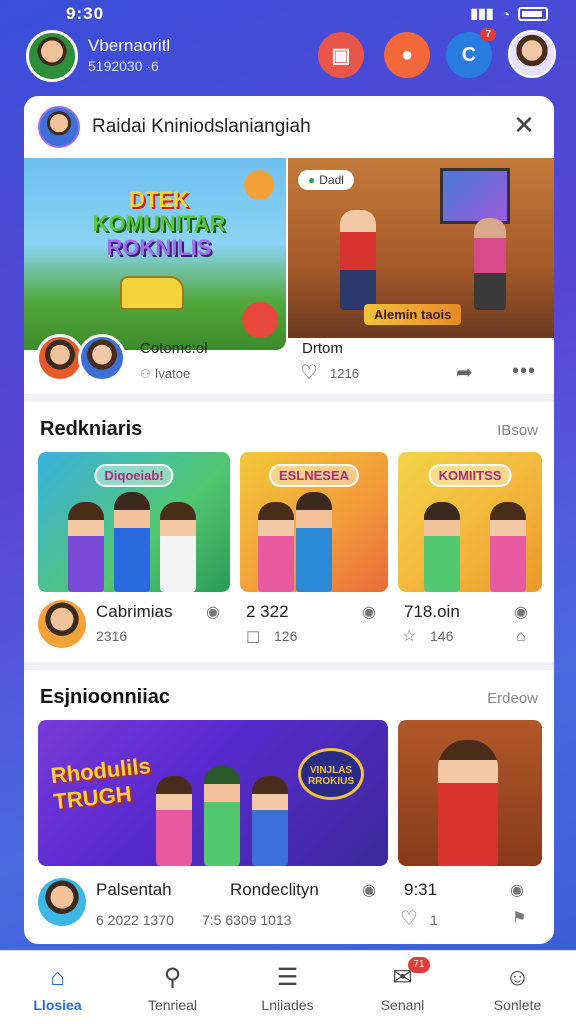 The image size is (576, 1024). I want to click on nav-item-messages: ✉ 71 Senanl, so click(402, 987).